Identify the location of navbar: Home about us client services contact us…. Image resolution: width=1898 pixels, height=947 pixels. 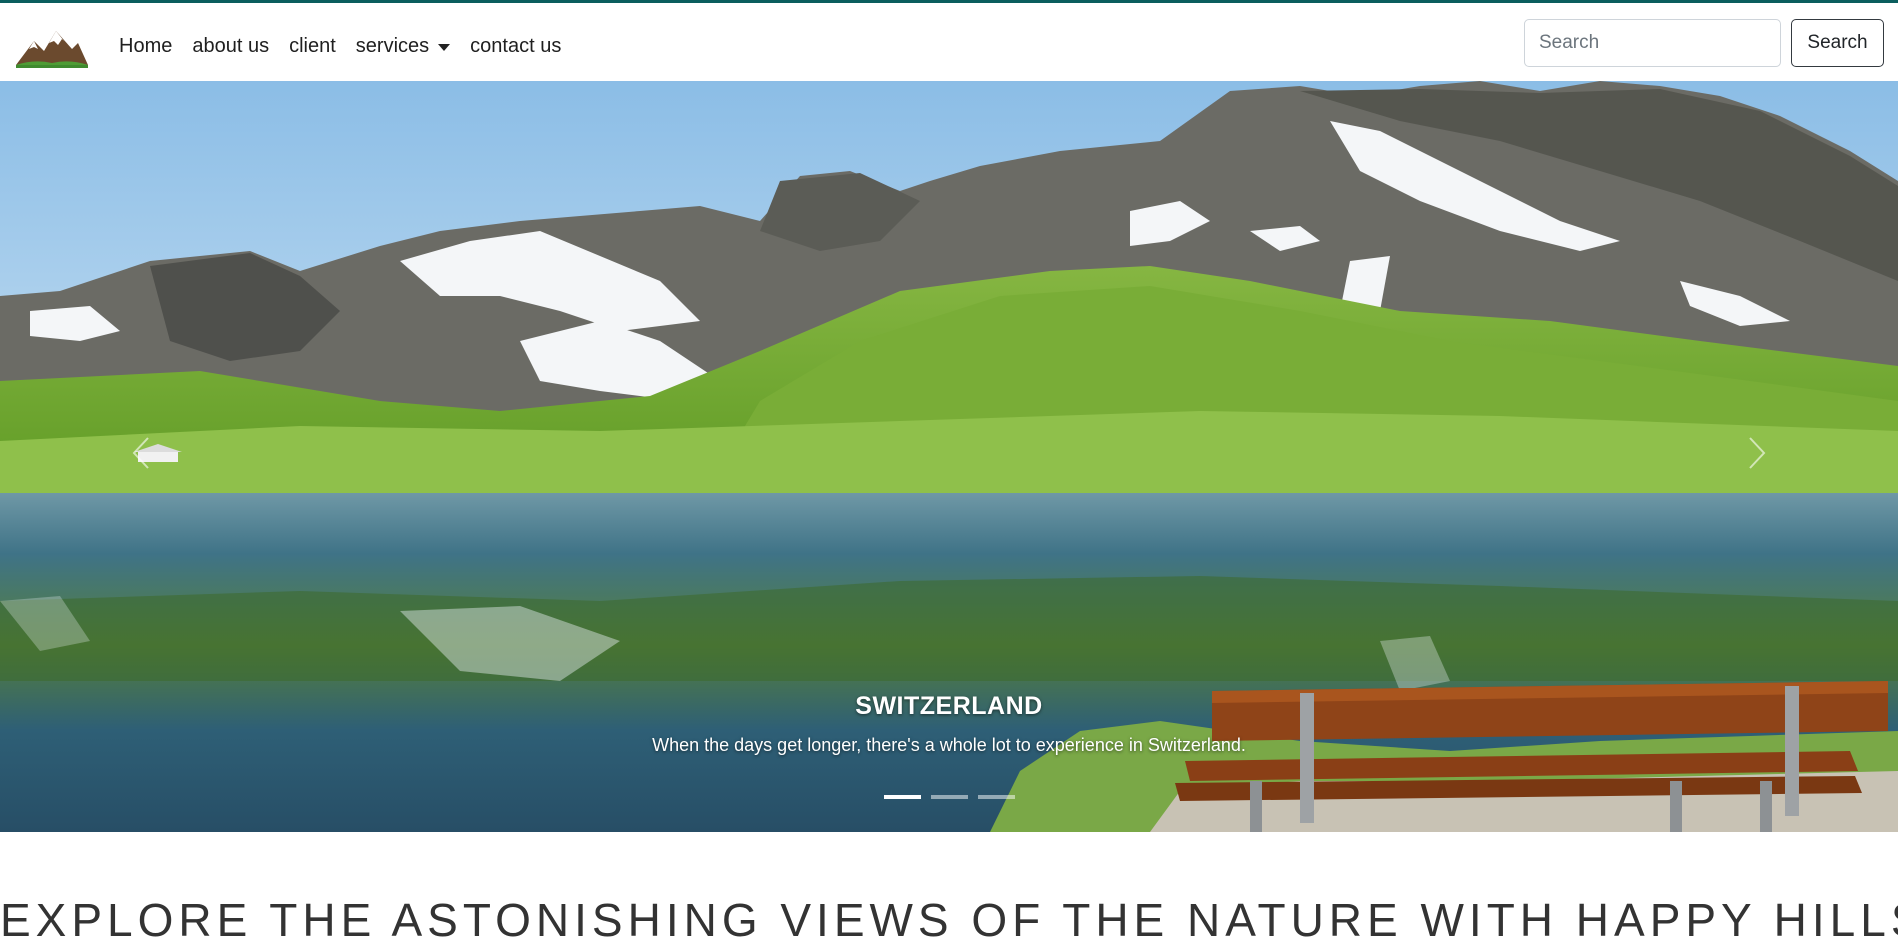
(949, 42).